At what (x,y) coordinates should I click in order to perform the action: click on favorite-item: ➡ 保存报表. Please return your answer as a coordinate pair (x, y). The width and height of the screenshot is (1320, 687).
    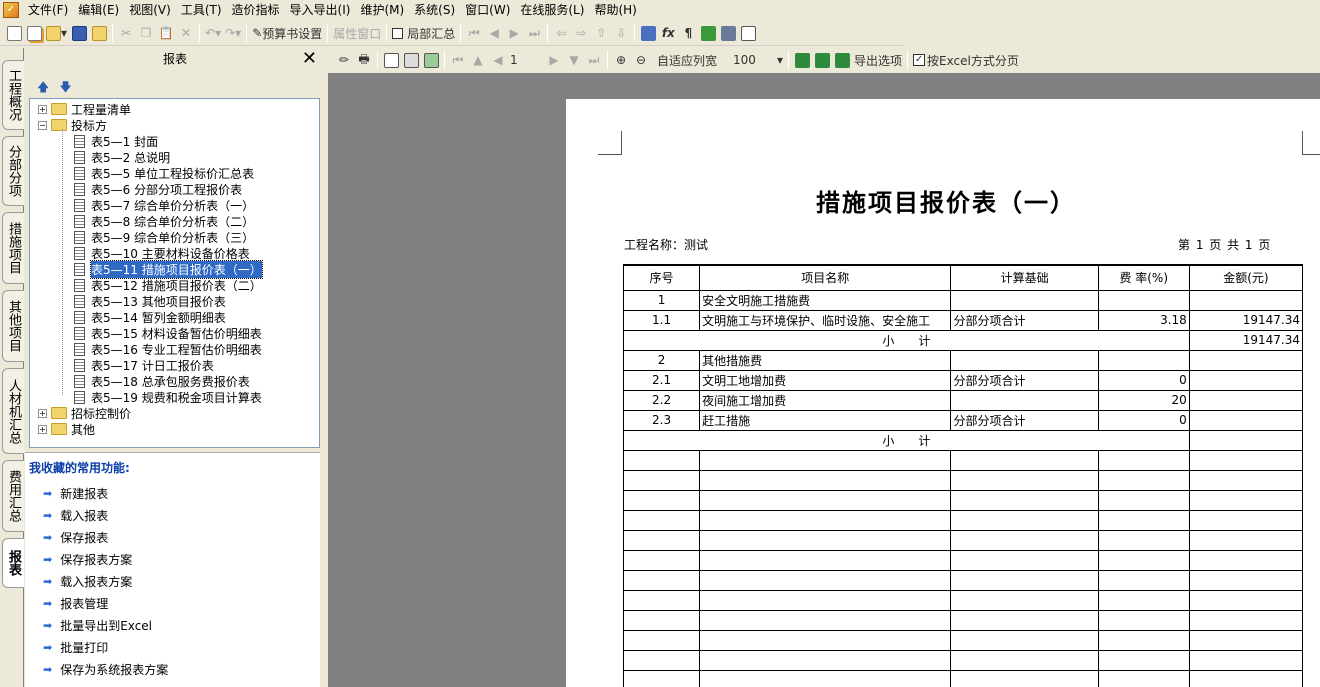
    Looking at the image, I should click on (75, 537).